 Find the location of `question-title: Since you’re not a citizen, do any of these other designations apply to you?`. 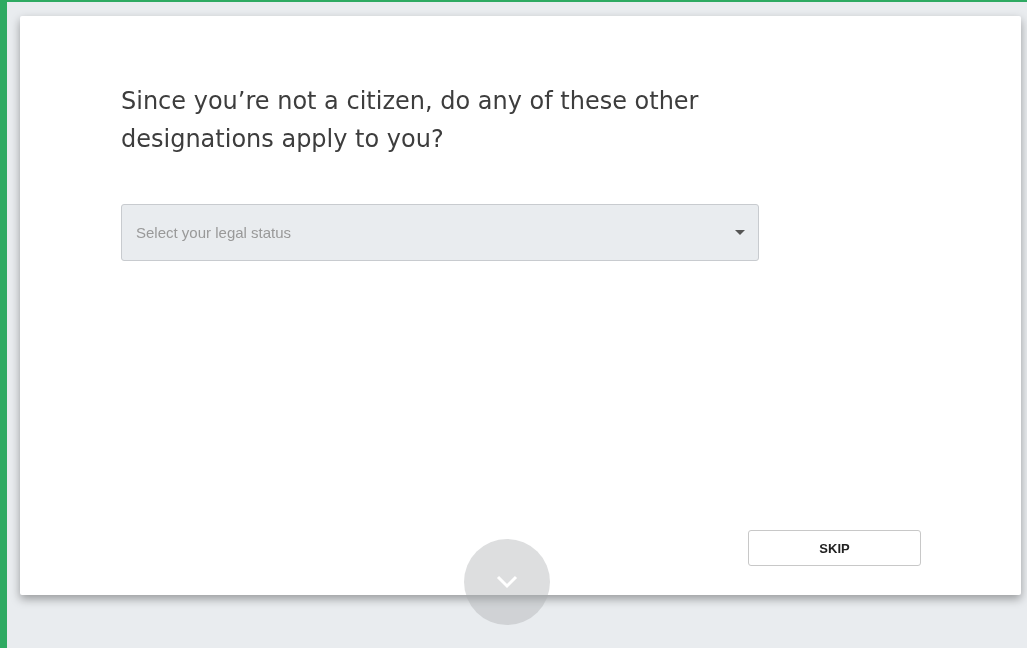

question-title: Since you’re not a citizen, do any of these other designations apply to you? is located at coordinates (410, 120).